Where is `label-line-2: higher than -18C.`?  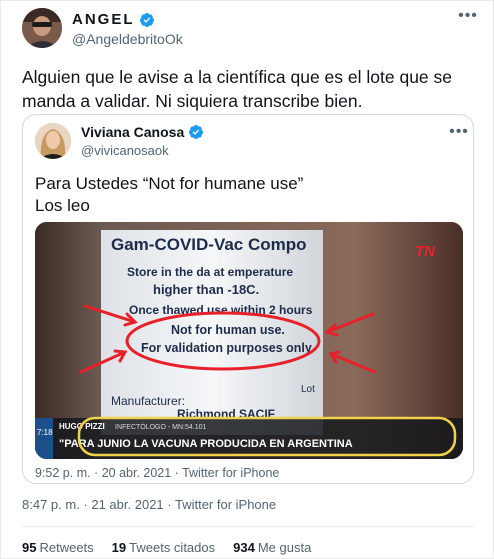
label-line-2: higher than -18C. is located at coordinates (206, 289).